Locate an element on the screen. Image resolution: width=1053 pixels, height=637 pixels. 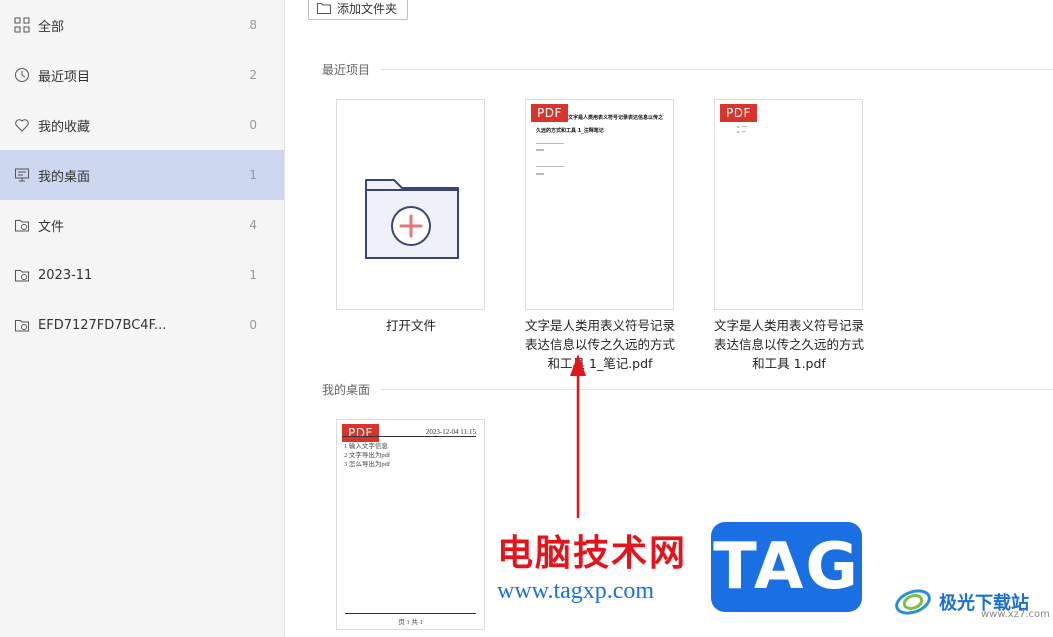
red-arrow-annotation is located at coordinates (578, 436).